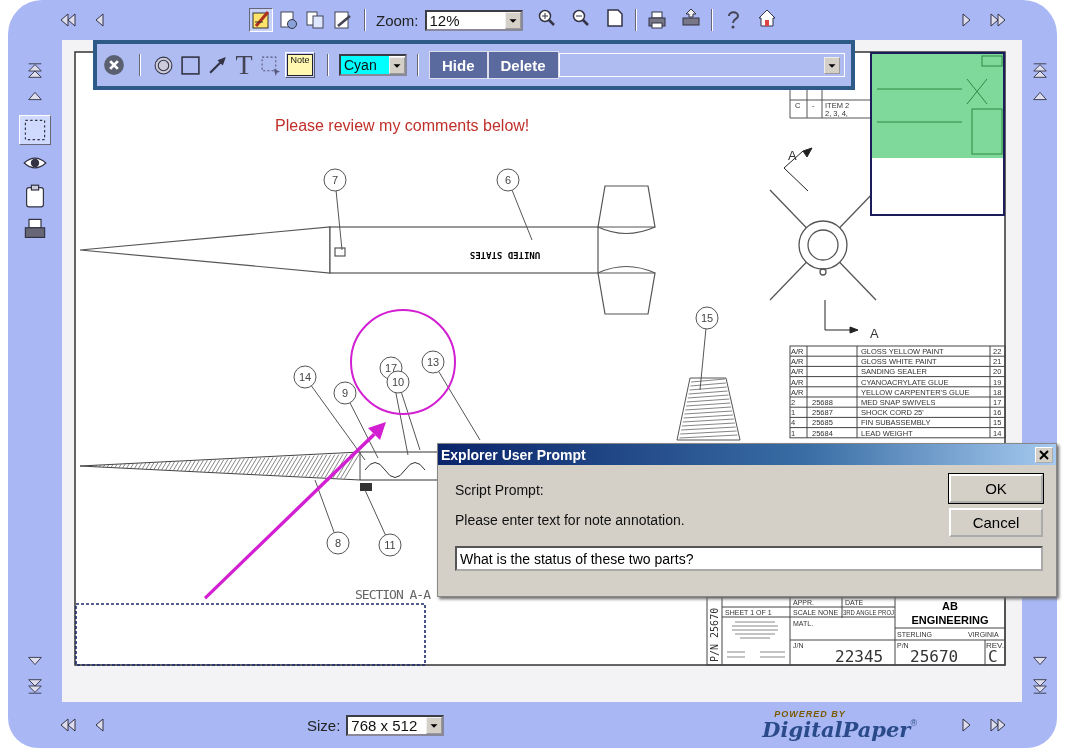  What do you see at coordinates (810, 714) in the screenshot?
I see `logo-tagline: POWERED BY` at bounding box center [810, 714].